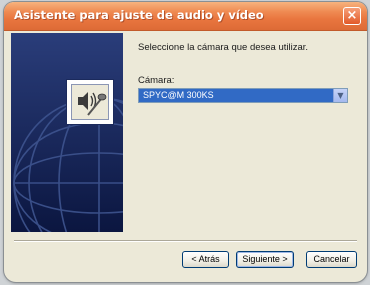 The image size is (370, 285). I want to click on window-title: Asistente para ajuste de audio y vídeo, so click(139, 15).